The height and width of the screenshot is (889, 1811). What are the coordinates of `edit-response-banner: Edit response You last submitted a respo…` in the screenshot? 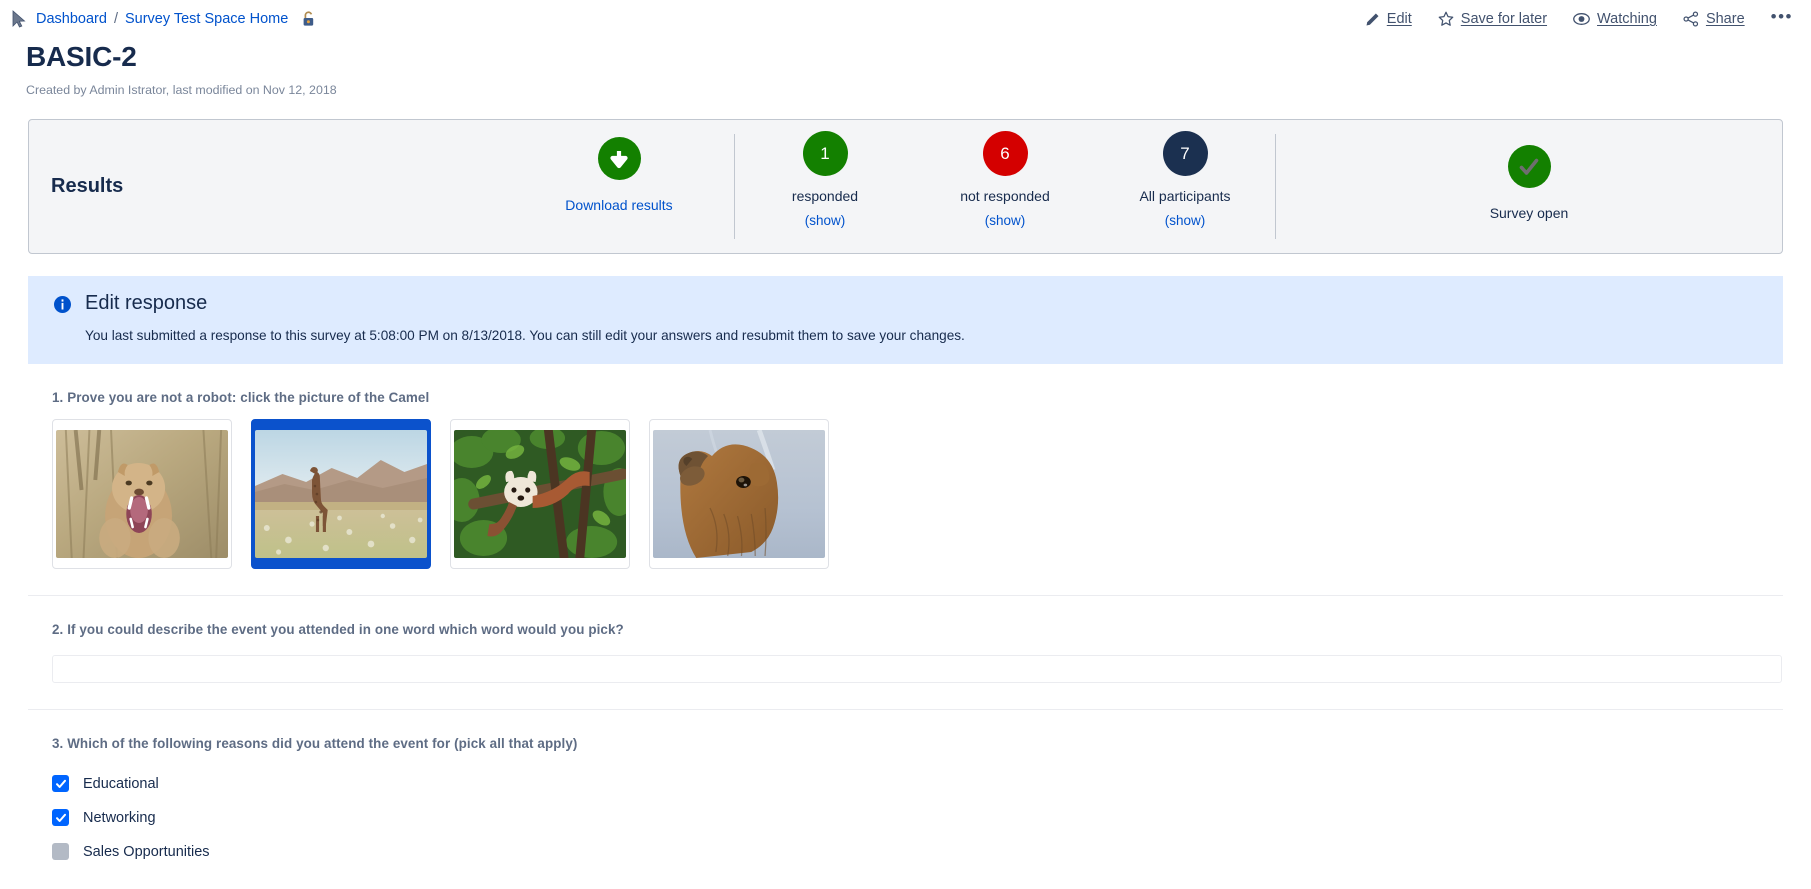 It's located at (905, 320).